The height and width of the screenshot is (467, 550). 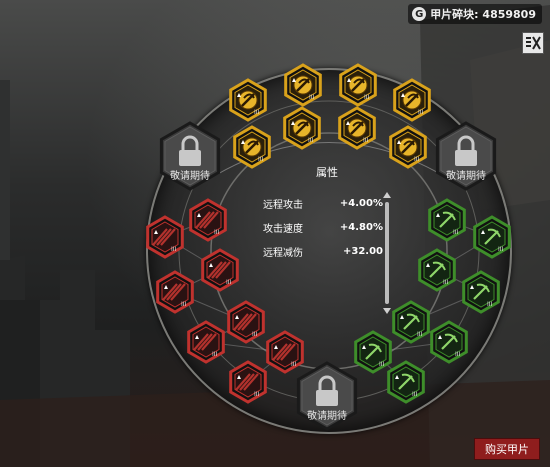 I want to click on attribute-row: 远程攻击 +4.00%, so click(x=323, y=203).